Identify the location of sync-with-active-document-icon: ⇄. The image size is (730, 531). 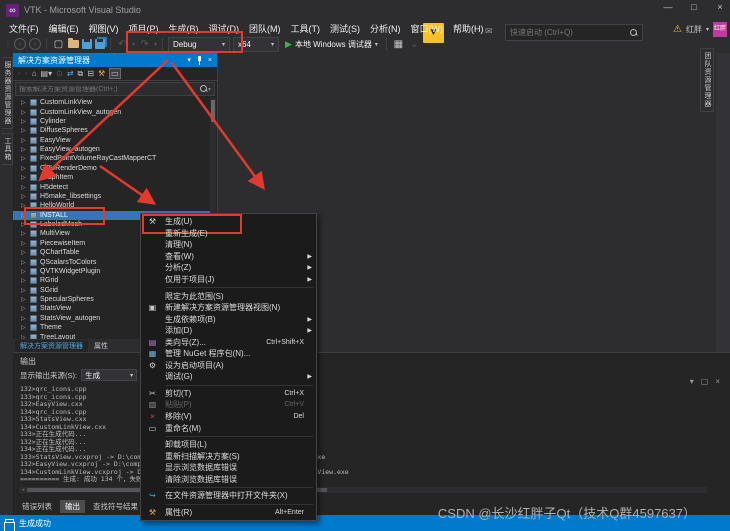
(70, 73).